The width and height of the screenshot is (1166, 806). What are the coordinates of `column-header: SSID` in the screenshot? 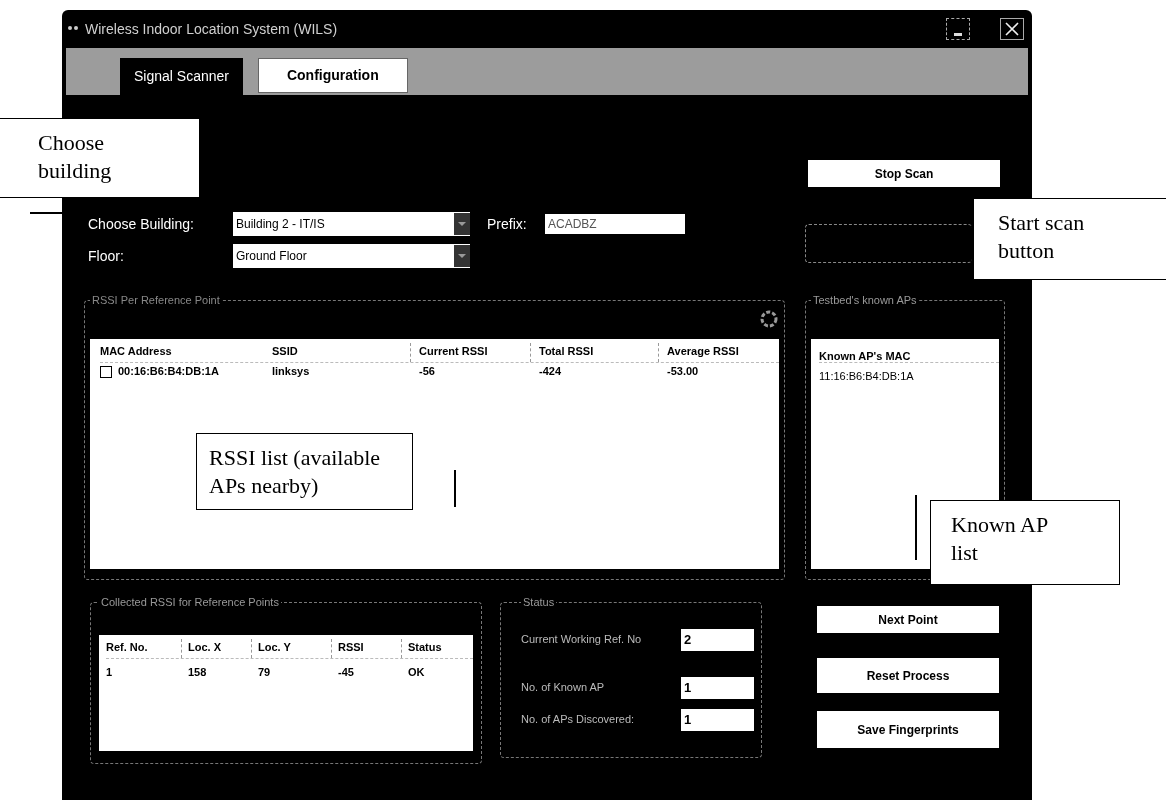 It's located at (285, 351).